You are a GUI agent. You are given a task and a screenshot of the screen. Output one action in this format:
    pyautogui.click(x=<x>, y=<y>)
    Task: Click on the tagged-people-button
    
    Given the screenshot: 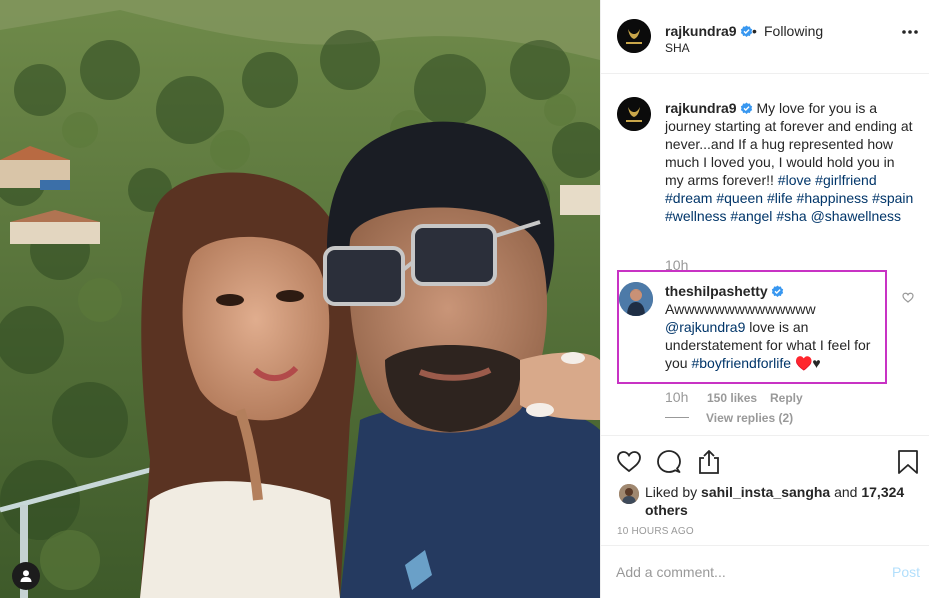 What is the action you would take?
    pyautogui.click(x=26, y=576)
    